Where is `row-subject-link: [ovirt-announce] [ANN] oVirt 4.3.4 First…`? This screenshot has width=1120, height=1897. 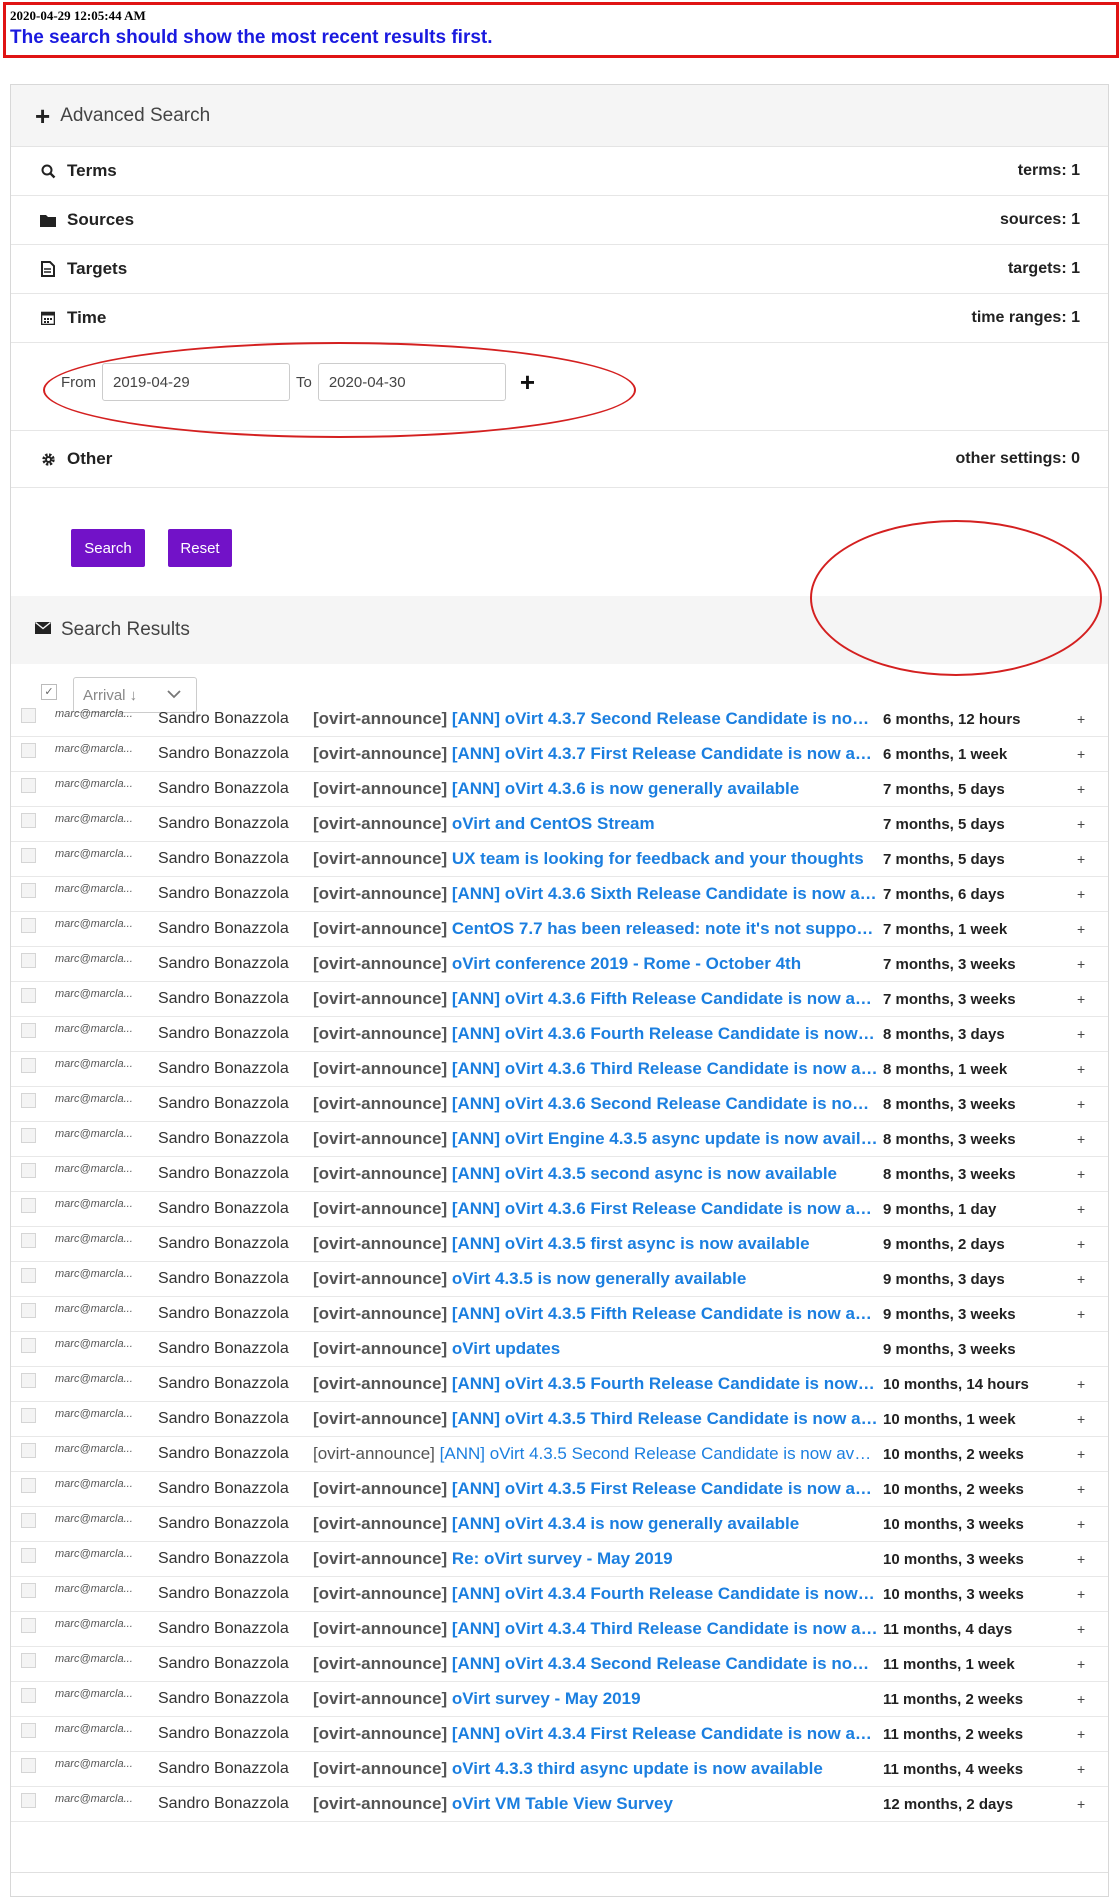 row-subject-link: [ovirt-announce] [ANN] oVirt 4.3.4 First… is located at coordinates (595, 1734).